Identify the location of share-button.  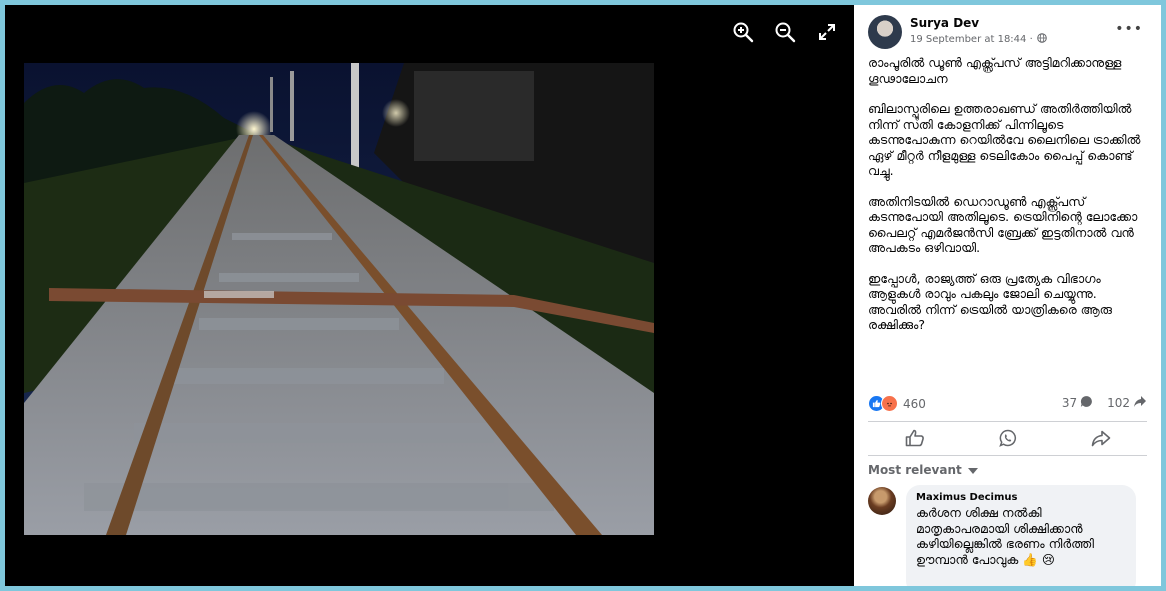
(1101, 440).